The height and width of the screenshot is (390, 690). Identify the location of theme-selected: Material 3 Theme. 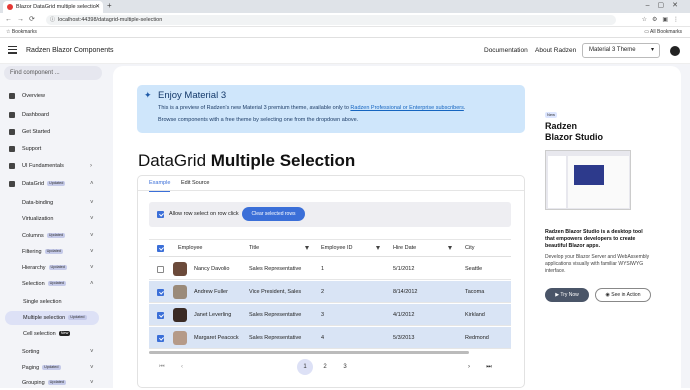
(612, 50).